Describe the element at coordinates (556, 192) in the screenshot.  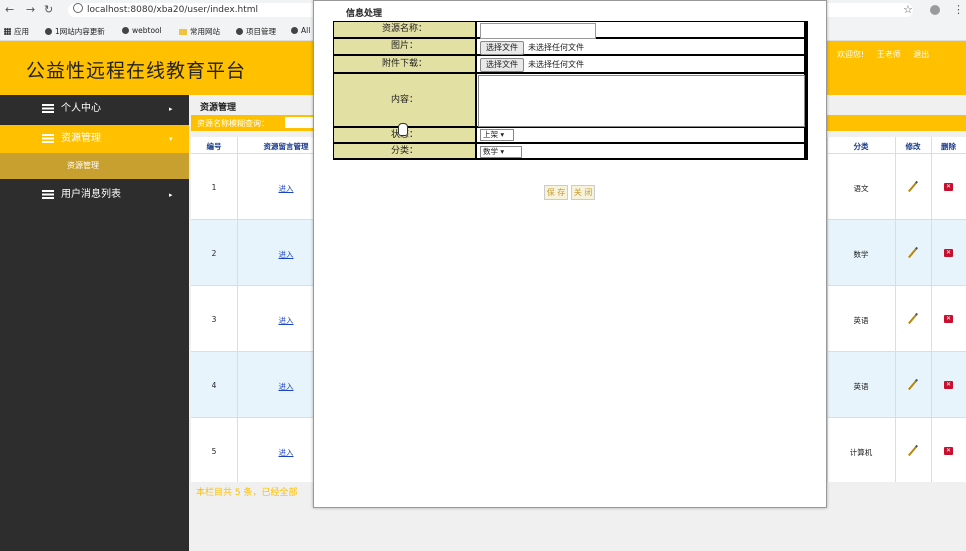
I see `save-button: 保 存` at that location.